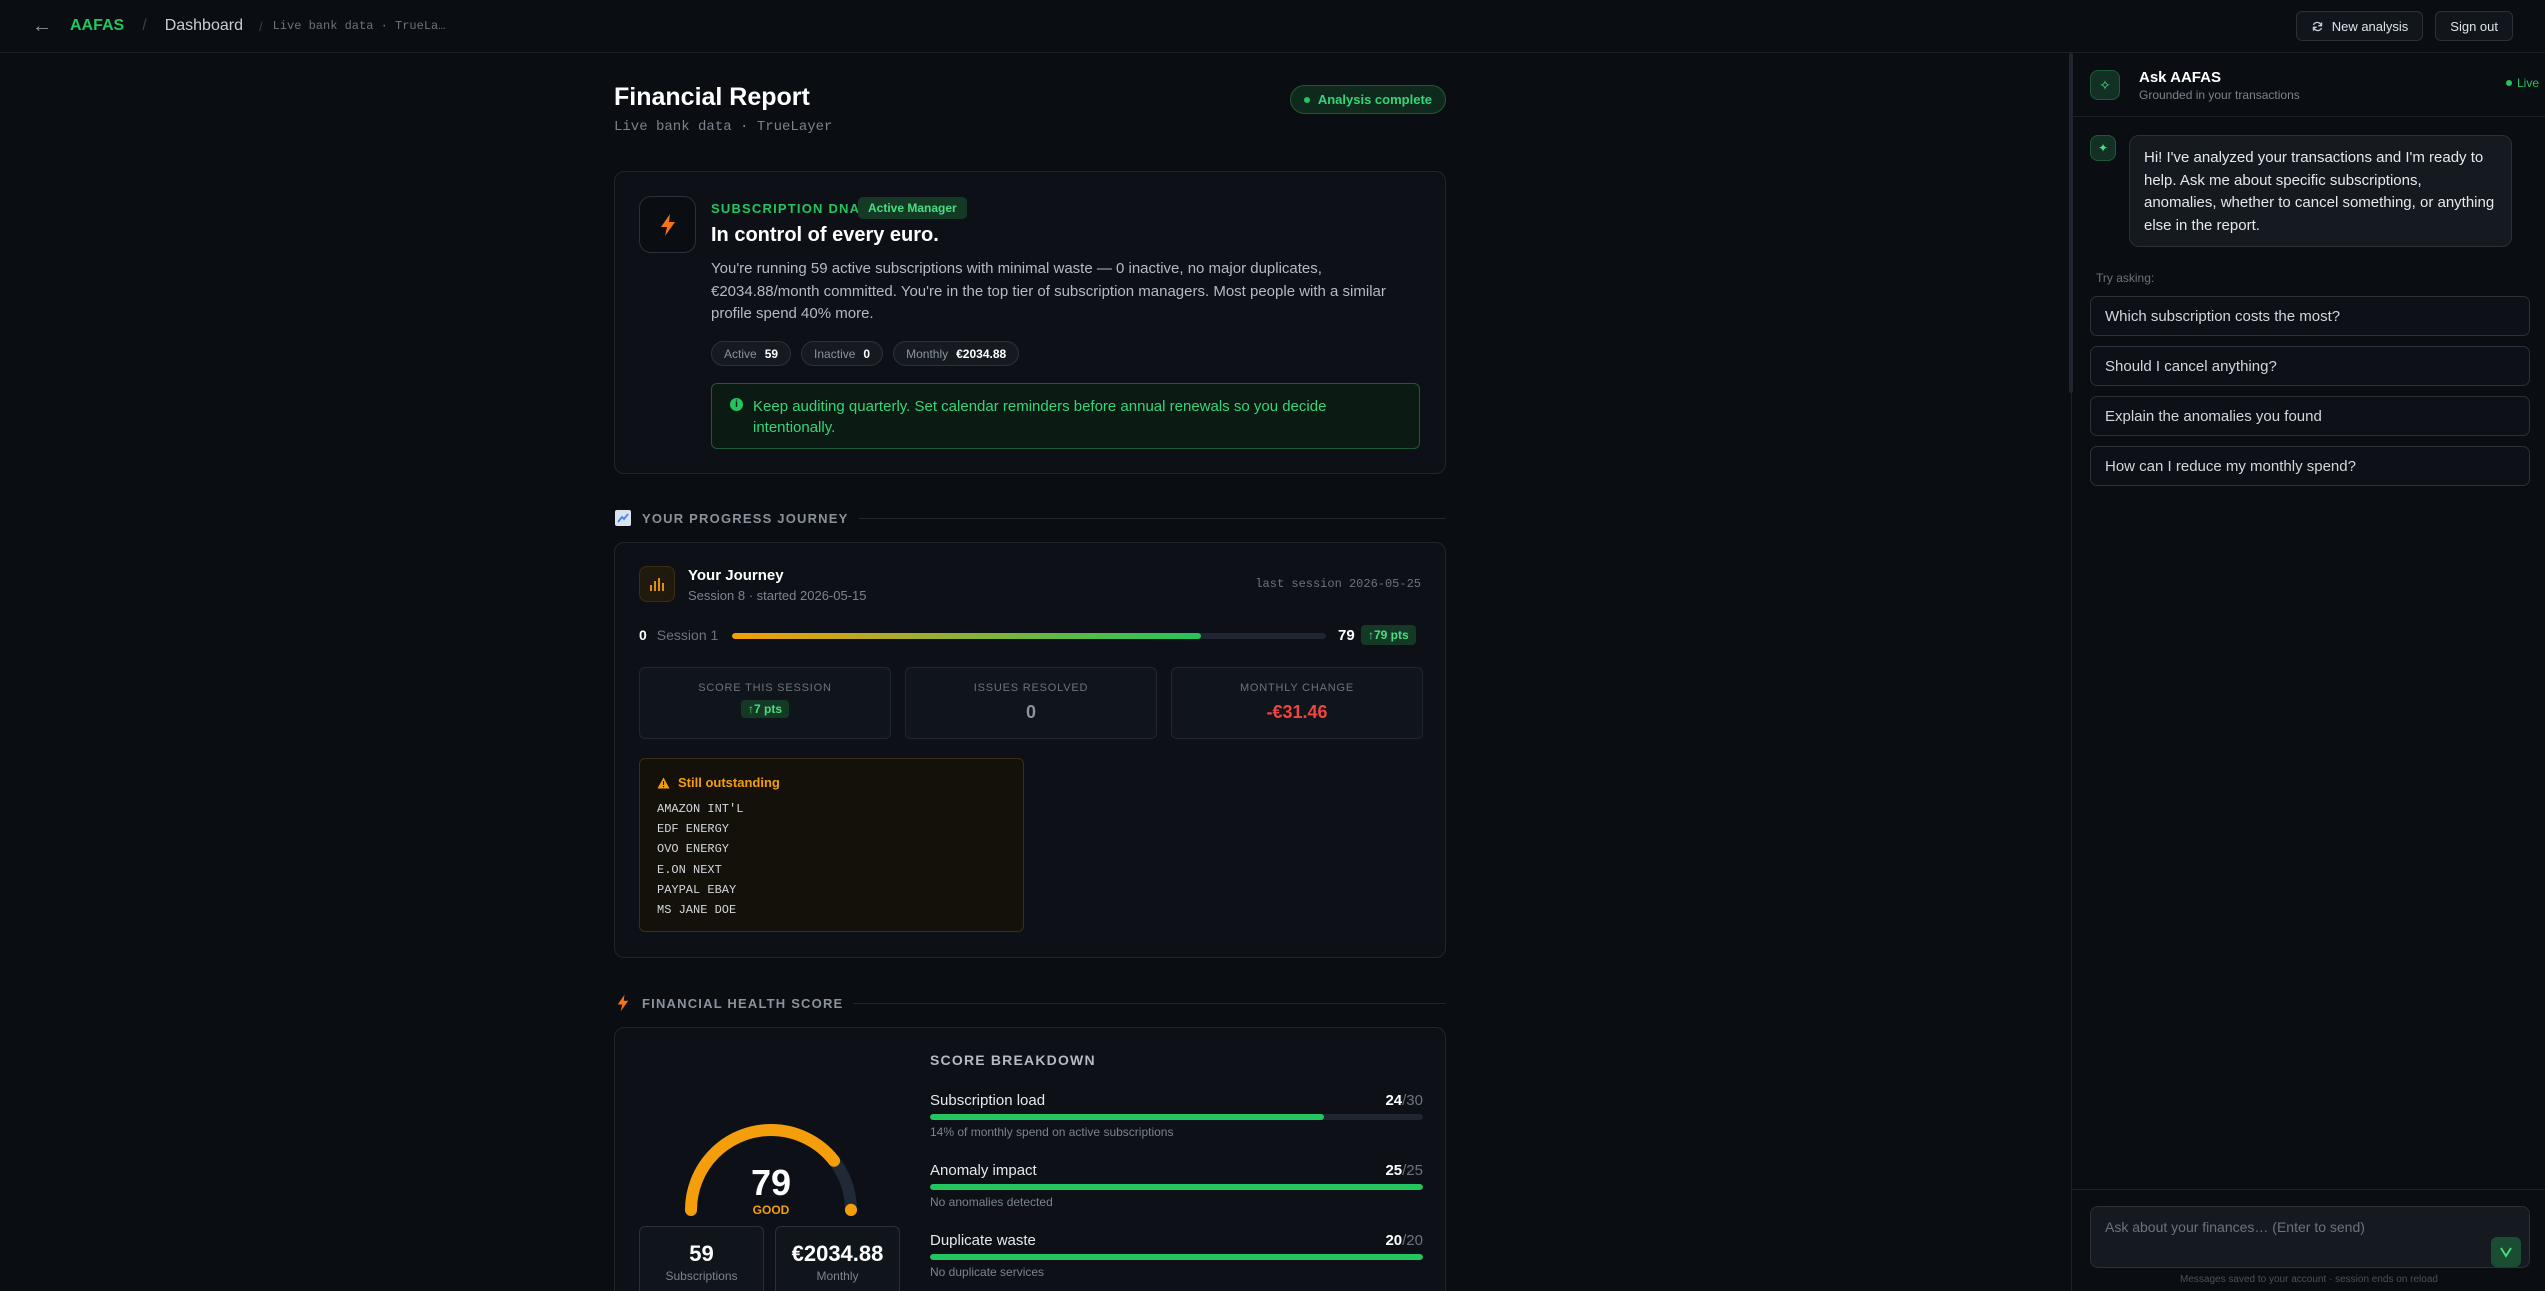 Image resolution: width=2545 pixels, height=1291 pixels. What do you see at coordinates (1149, 1003) in the screenshot?
I see `section-divider` at bounding box center [1149, 1003].